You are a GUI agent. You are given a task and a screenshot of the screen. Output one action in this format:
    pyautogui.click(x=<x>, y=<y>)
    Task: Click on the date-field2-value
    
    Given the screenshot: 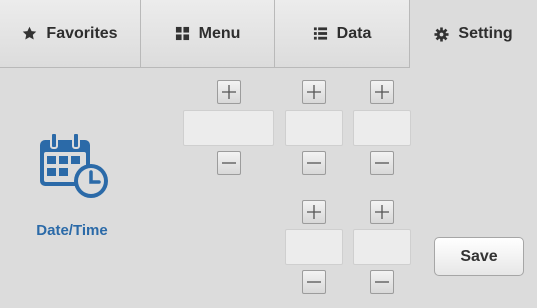 What is the action you would take?
    pyautogui.click(x=314, y=128)
    